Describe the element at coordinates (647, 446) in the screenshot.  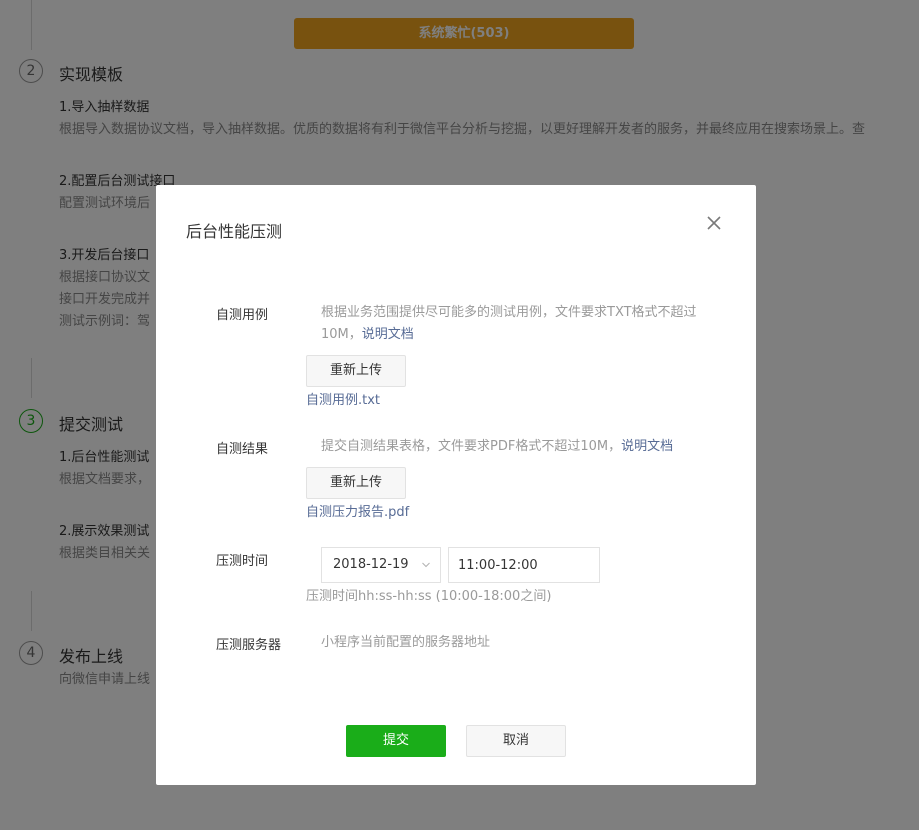
I see `self-test-results-doc-link: 说明文档` at that location.